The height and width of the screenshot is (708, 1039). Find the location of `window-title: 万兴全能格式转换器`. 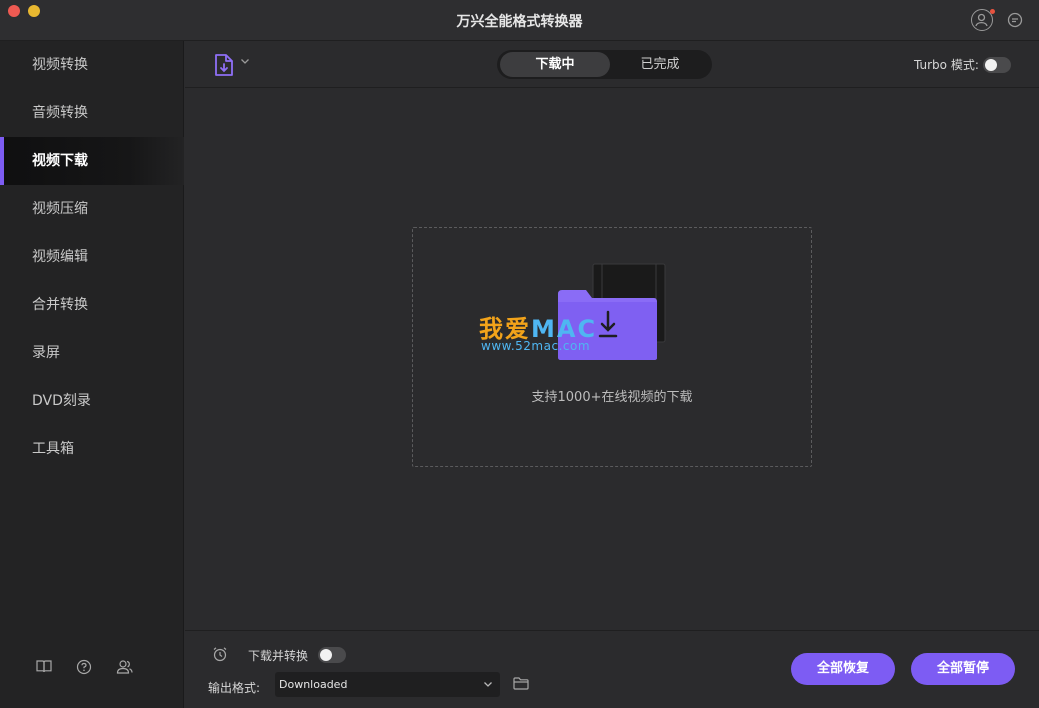

window-title: 万兴全能格式转换器 is located at coordinates (519, 22).